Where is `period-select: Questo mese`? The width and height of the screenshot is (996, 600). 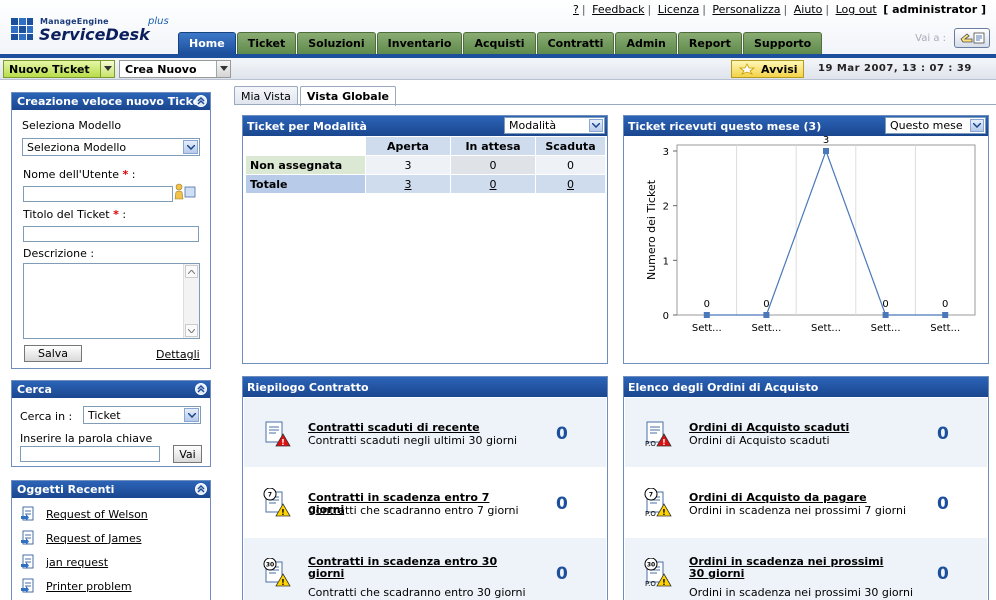
period-select: Questo mese is located at coordinates (935, 125).